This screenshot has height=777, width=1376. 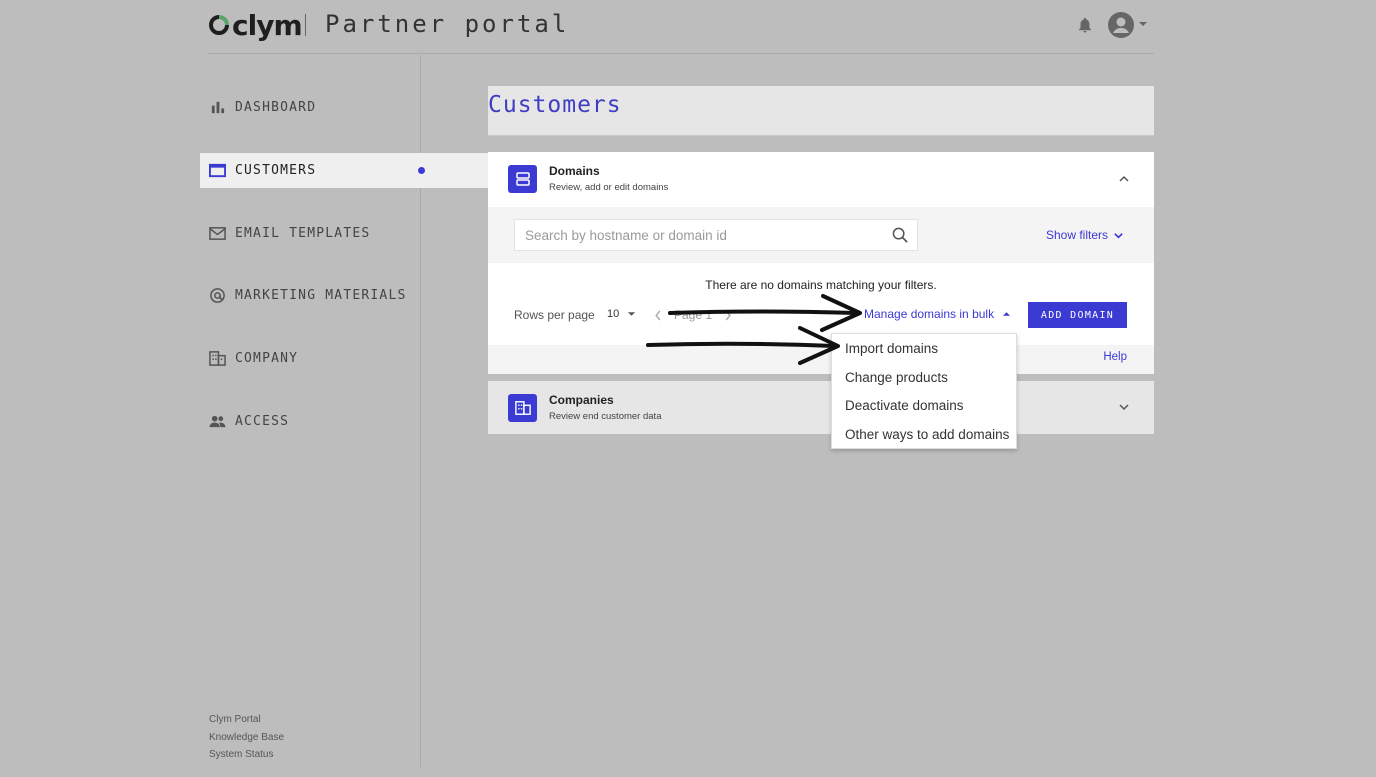 I want to click on help-row: Help, so click(x=821, y=359).